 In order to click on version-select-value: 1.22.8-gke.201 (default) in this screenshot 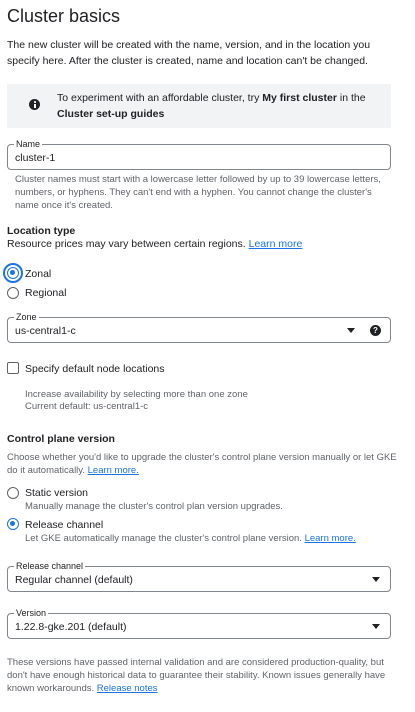, I will do `click(71, 627)`.